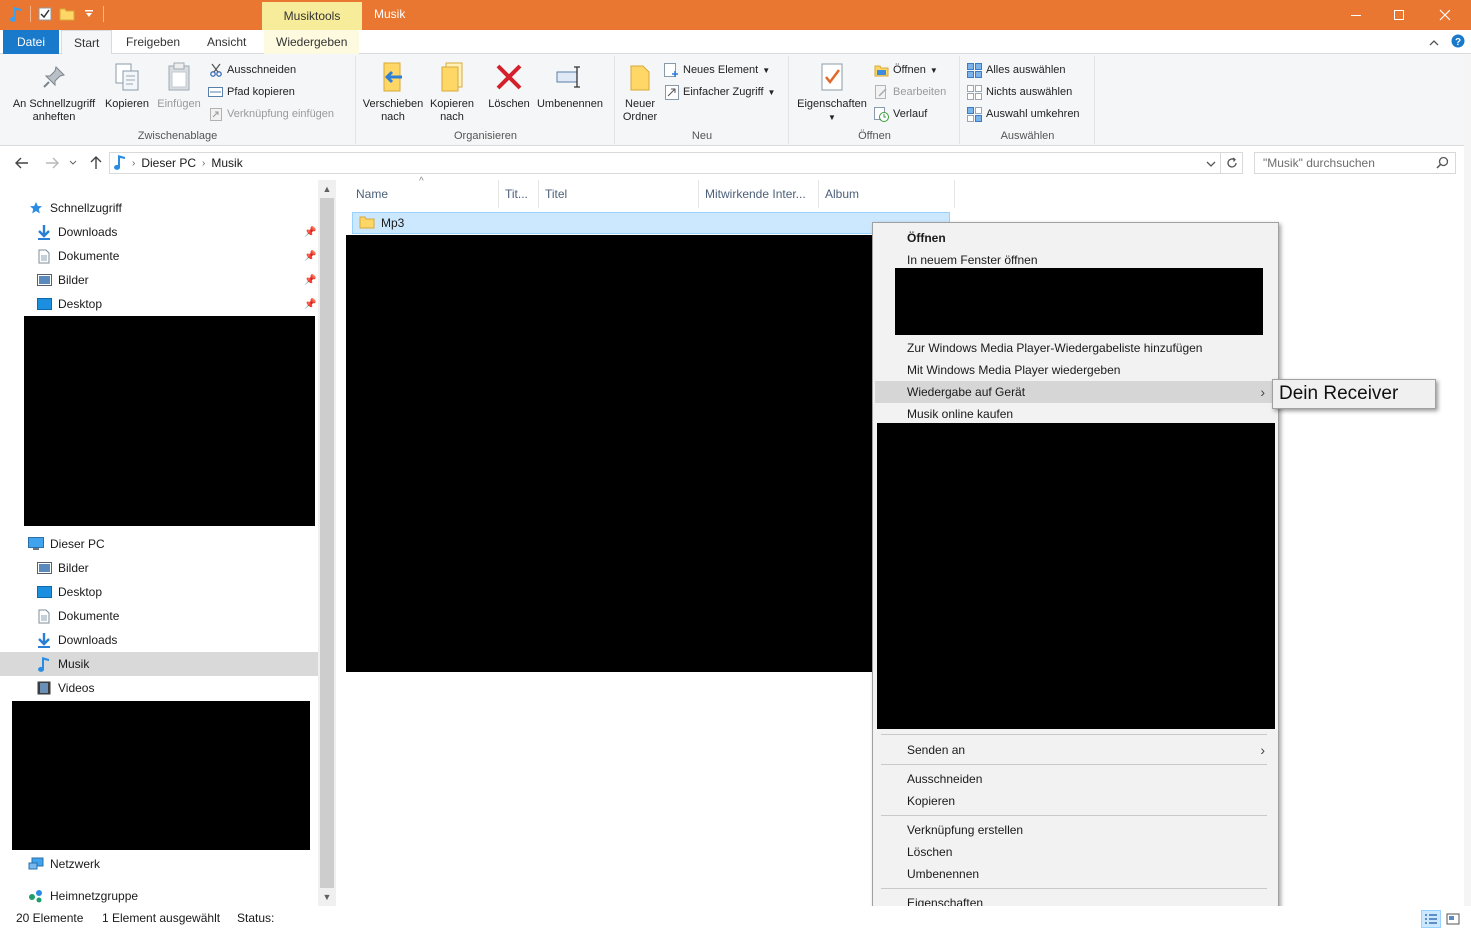 The width and height of the screenshot is (1471, 932). Describe the element at coordinates (80, 304) in the screenshot. I see `nav-quick-desktop-label: Desktop` at that location.